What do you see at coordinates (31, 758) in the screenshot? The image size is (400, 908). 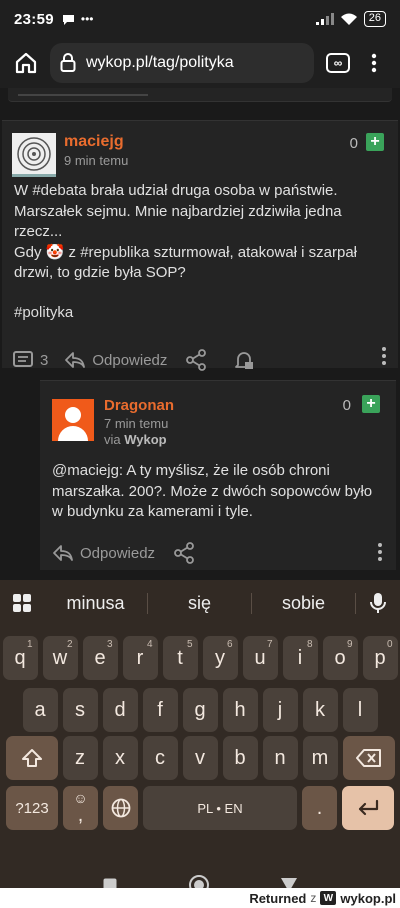 I see `shift-key` at bounding box center [31, 758].